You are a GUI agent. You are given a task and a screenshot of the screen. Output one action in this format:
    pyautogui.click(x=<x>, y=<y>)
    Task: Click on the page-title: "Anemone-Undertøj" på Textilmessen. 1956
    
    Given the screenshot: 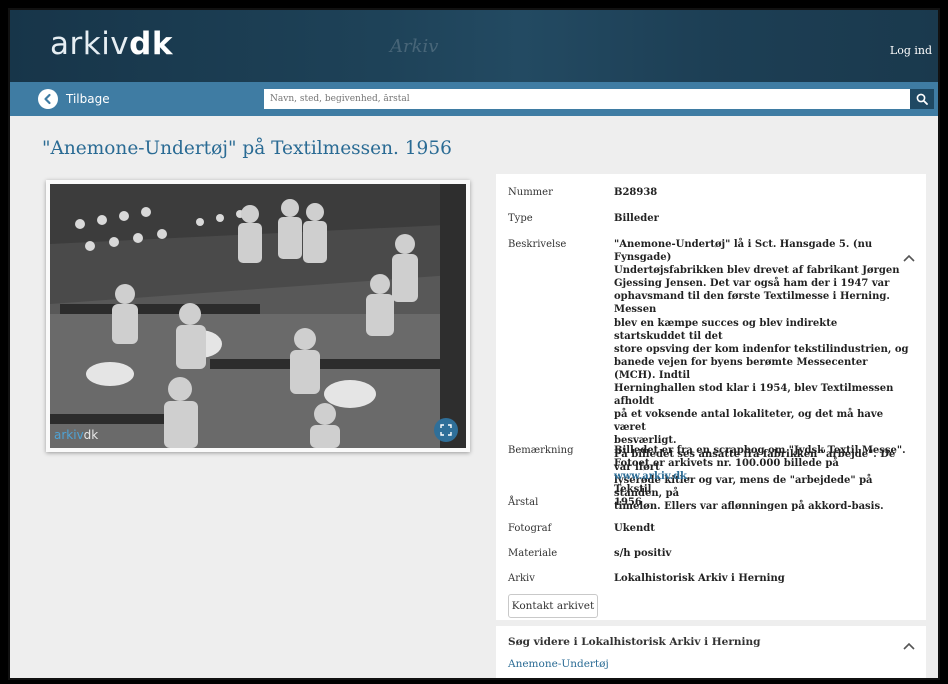 What is the action you would take?
    pyautogui.click(x=247, y=148)
    